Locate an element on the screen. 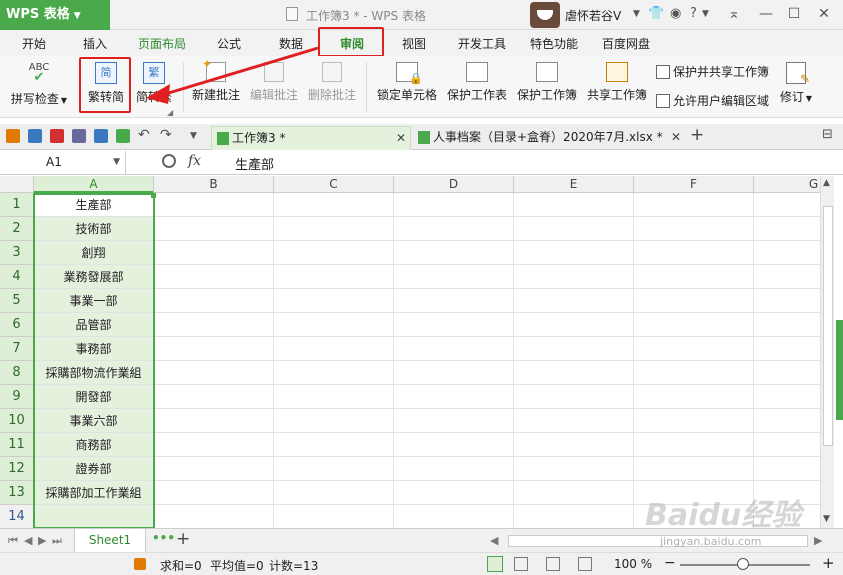 The height and width of the screenshot is (575, 843). last-sheet-icon: ⏭ is located at coordinates (57, 541).